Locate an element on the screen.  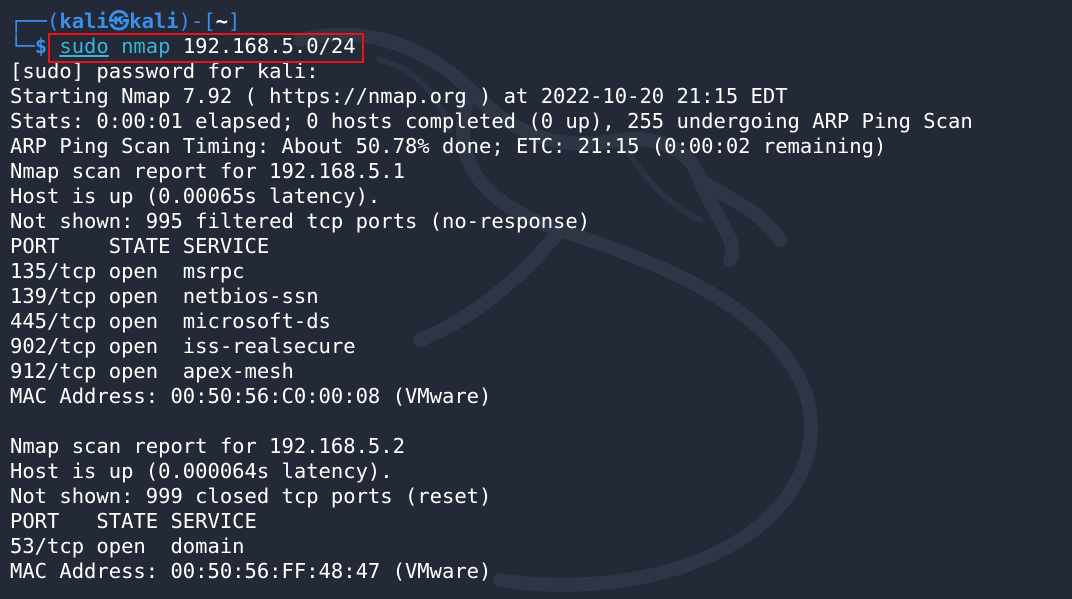
output-line: MAC Address: 00:50:56:C0:00:08 (VMware) is located at coordinates (251, 396).